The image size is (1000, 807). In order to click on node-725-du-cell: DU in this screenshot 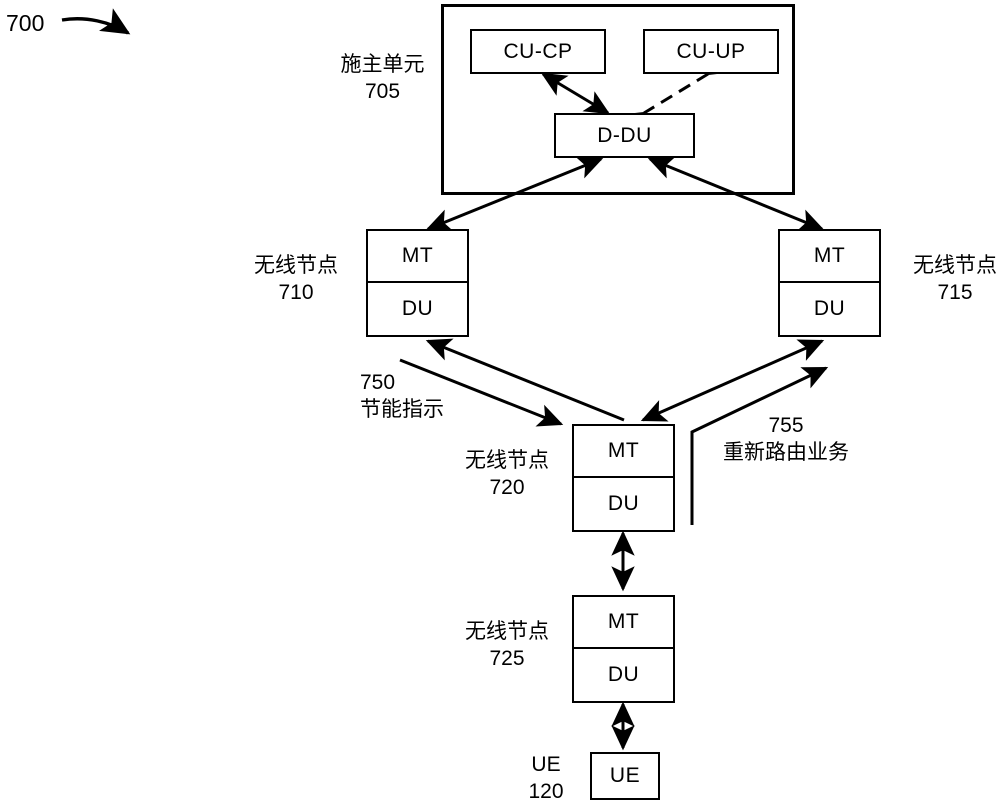, I will do `click(623, 675)`.